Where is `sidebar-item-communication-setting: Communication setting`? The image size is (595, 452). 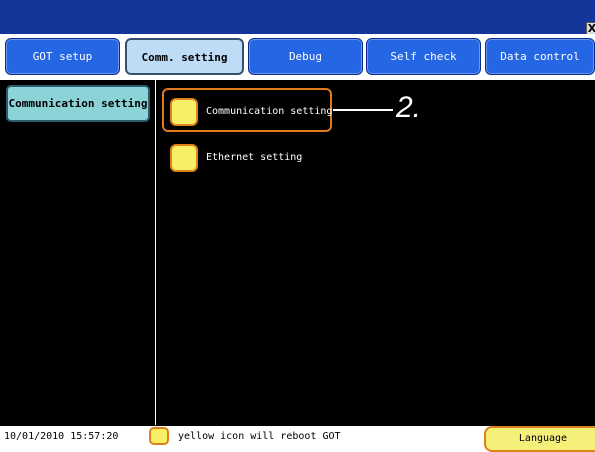 sidebar-item-communication-setting: Communication setting is located at coordinates (78, 103).